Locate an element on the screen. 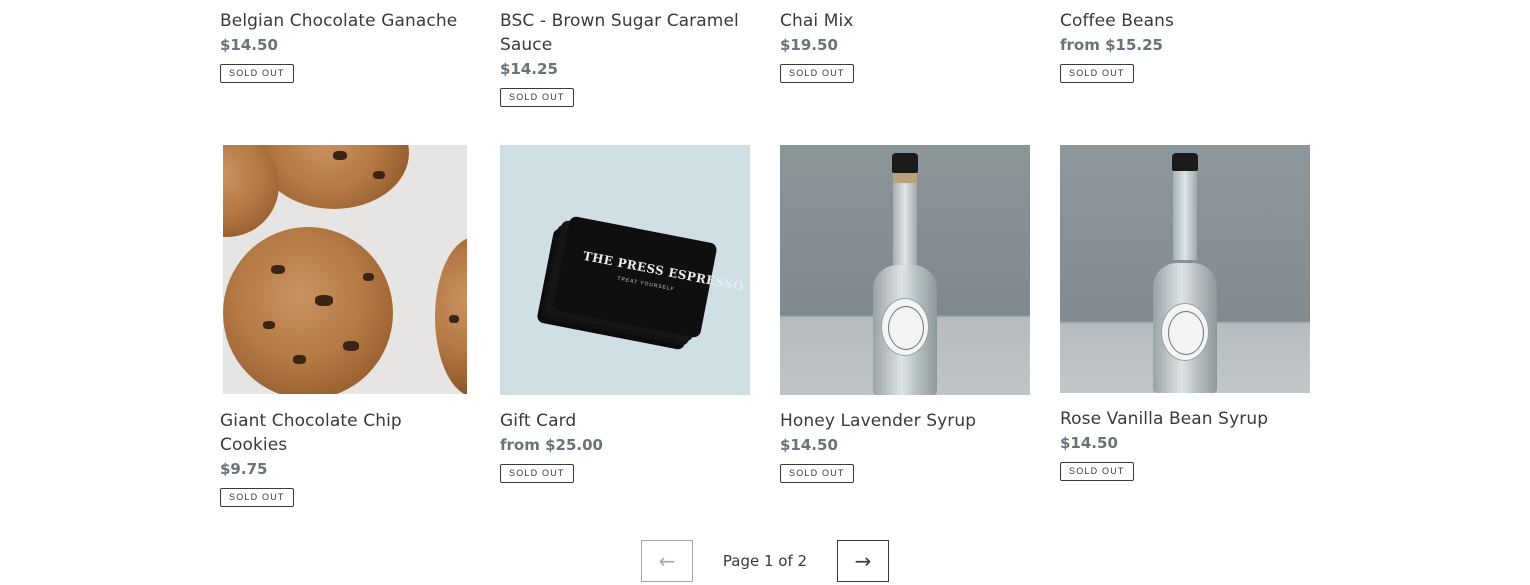 The width and height of the screenshot is (1530, 585). product-card: Chai Mix $19.50 Sold out is located at coordinates (905, 46).